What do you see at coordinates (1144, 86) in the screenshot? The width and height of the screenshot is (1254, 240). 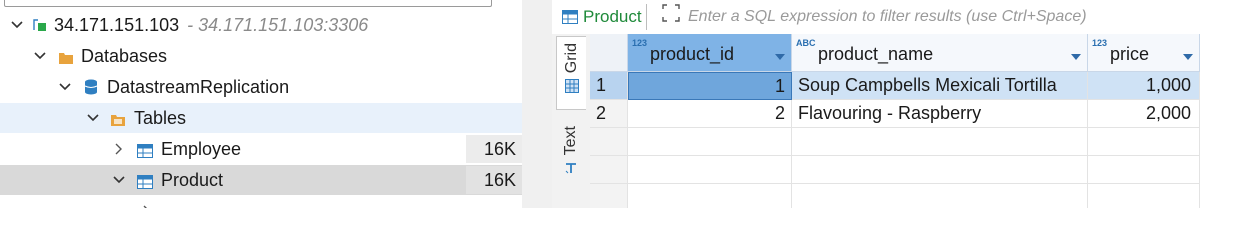 I see `cell-price: 1,000` at bounding box center [1144, 86].